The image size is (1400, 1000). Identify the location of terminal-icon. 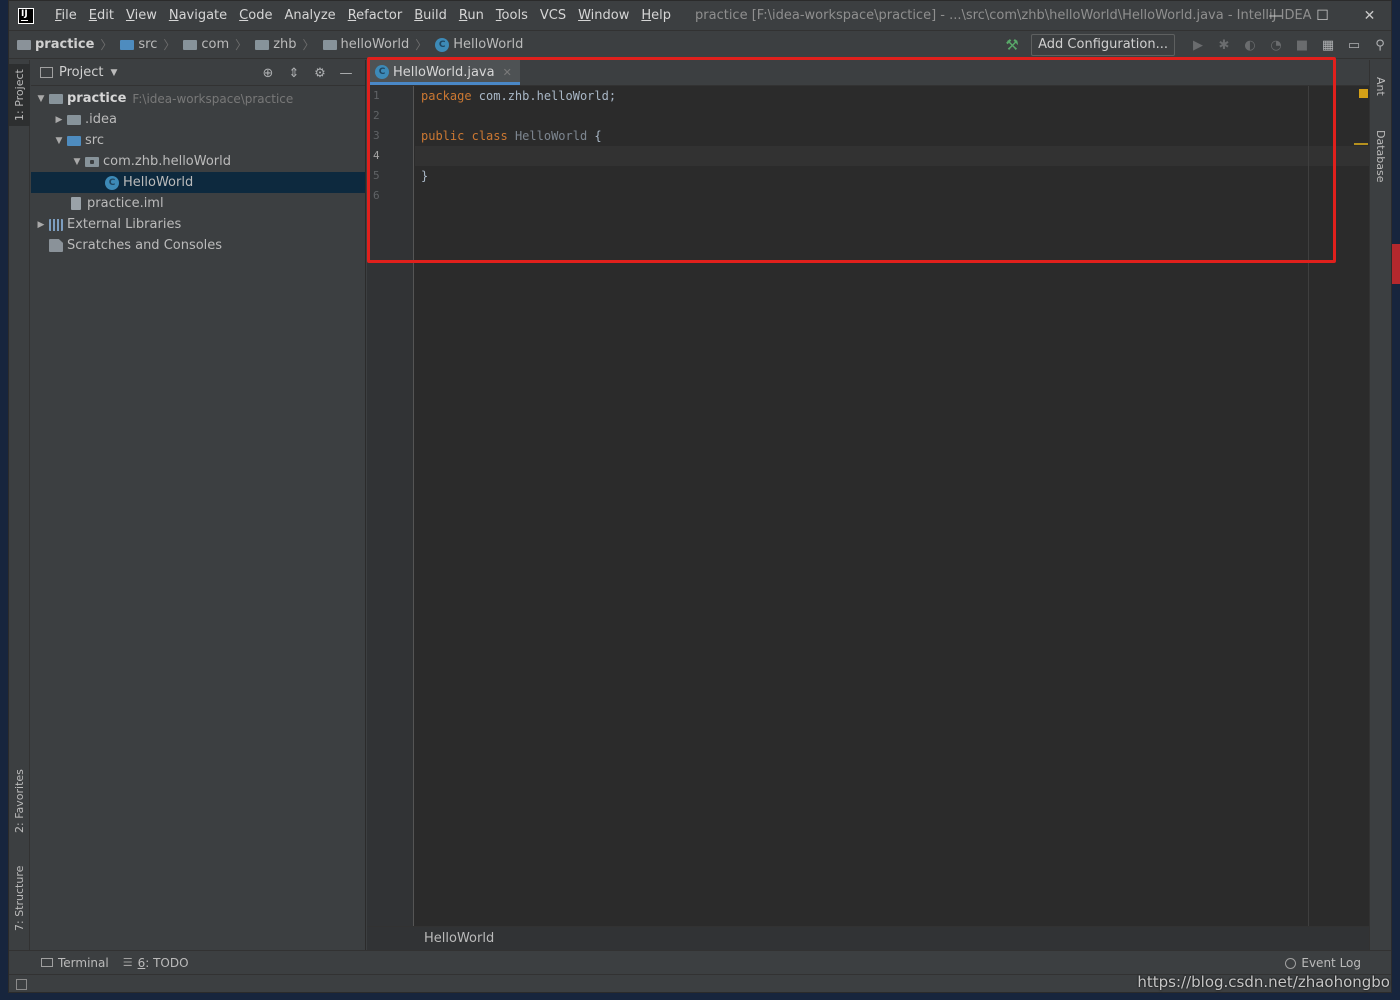
(47, 962).